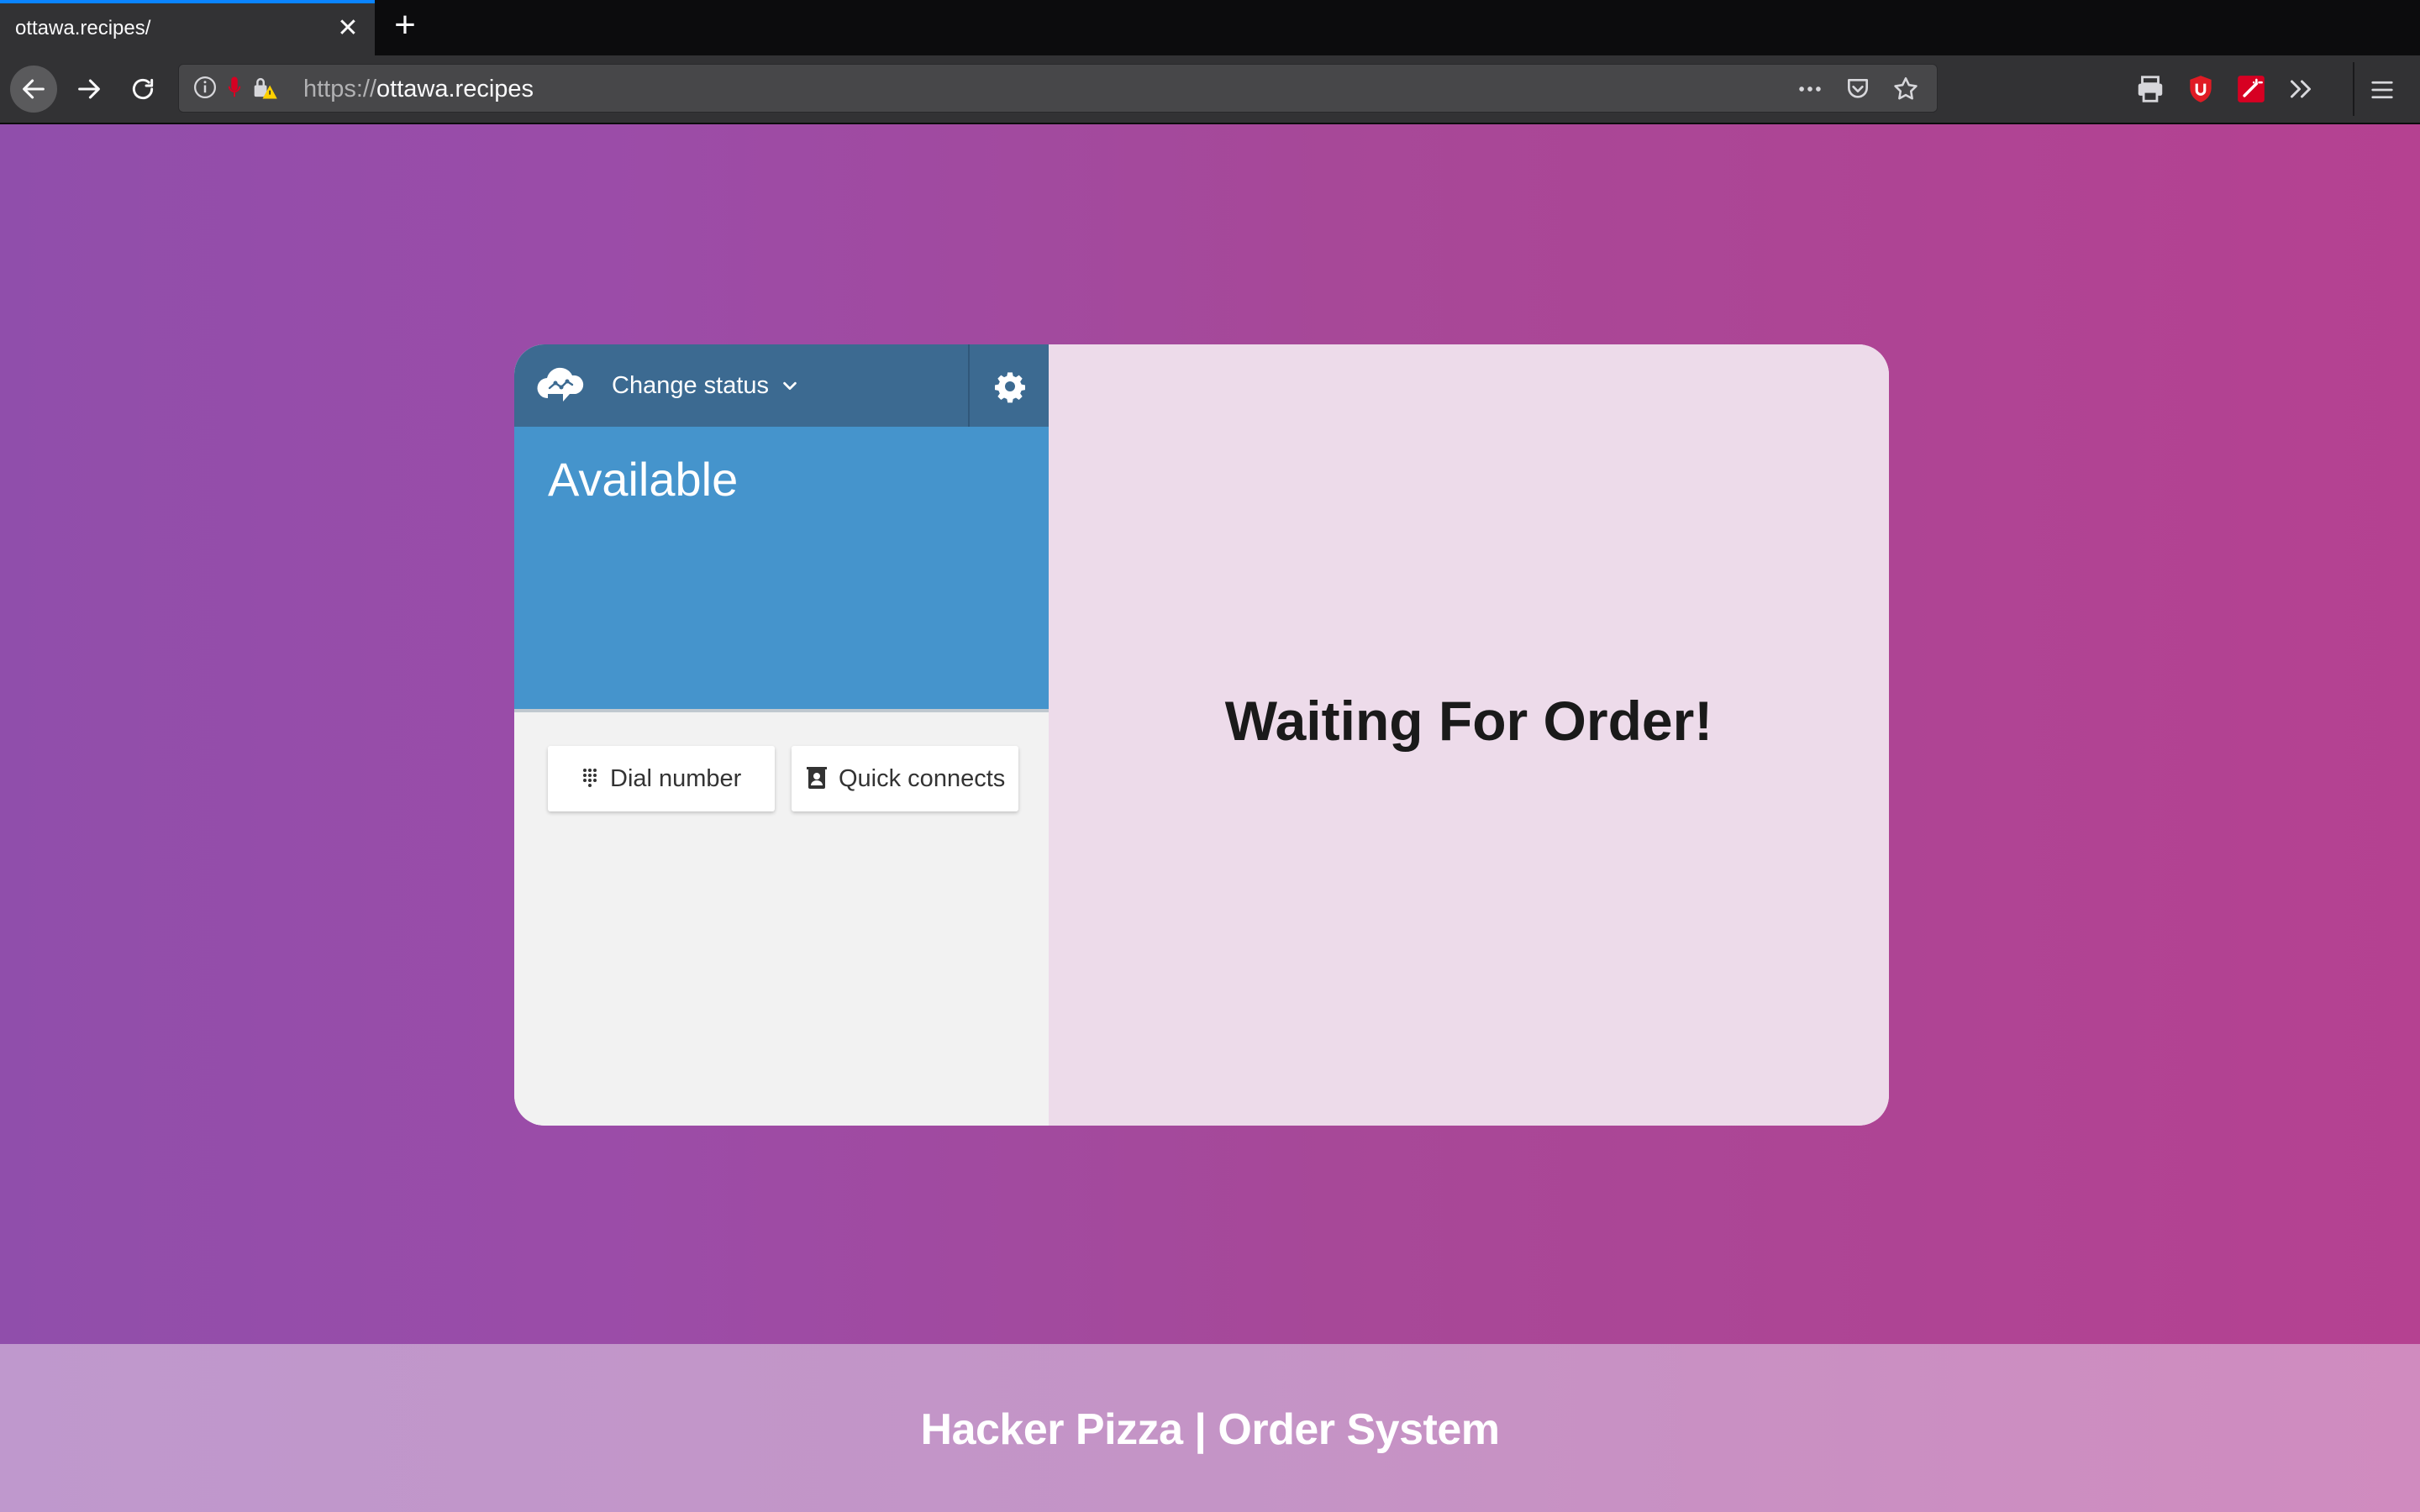  What do you see at coordinates (2353, 89) in the screenshot?
I see `toolbar-separator` at bounding box center [2353, 89].